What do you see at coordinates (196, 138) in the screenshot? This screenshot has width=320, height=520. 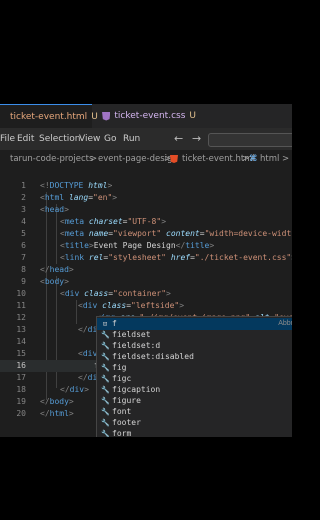 I see `forward-arrow-icon: →` at bounding box center [196, 138].